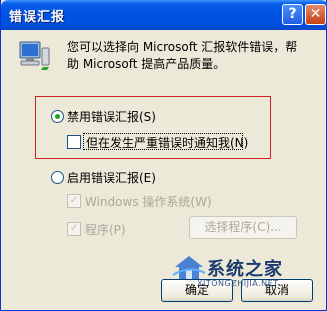  What do you see at coordinates (74, 142) in the screenshot?
I see `notify-checkbox` at bounding box center [74, 142].